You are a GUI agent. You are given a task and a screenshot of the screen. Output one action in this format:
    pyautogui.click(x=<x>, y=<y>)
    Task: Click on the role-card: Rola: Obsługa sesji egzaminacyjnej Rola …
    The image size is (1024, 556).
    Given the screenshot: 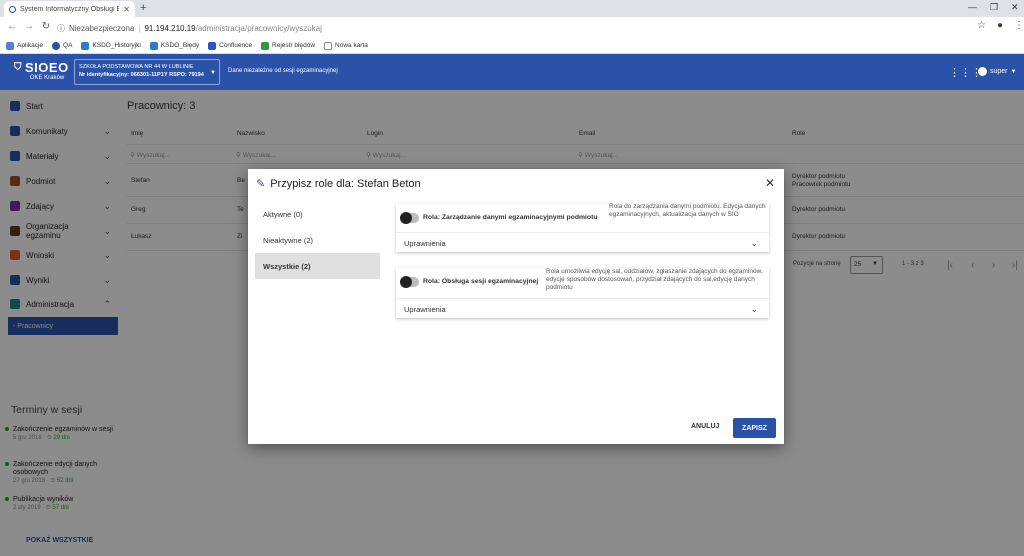 What is the action you would take?
    pyautogui.click(x=582, y=293)
    